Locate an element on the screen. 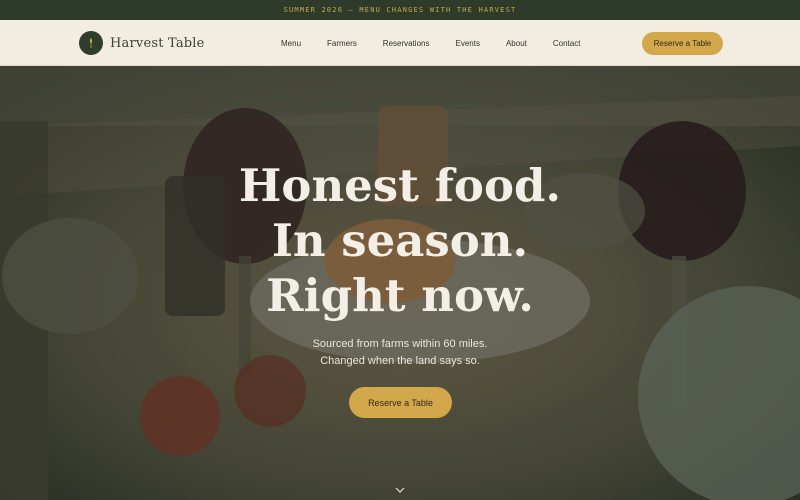 Image resolution: width=800 pixels, height=500 pixels. nav-item-farmers: Farmers is located at coordinates (342, 43).